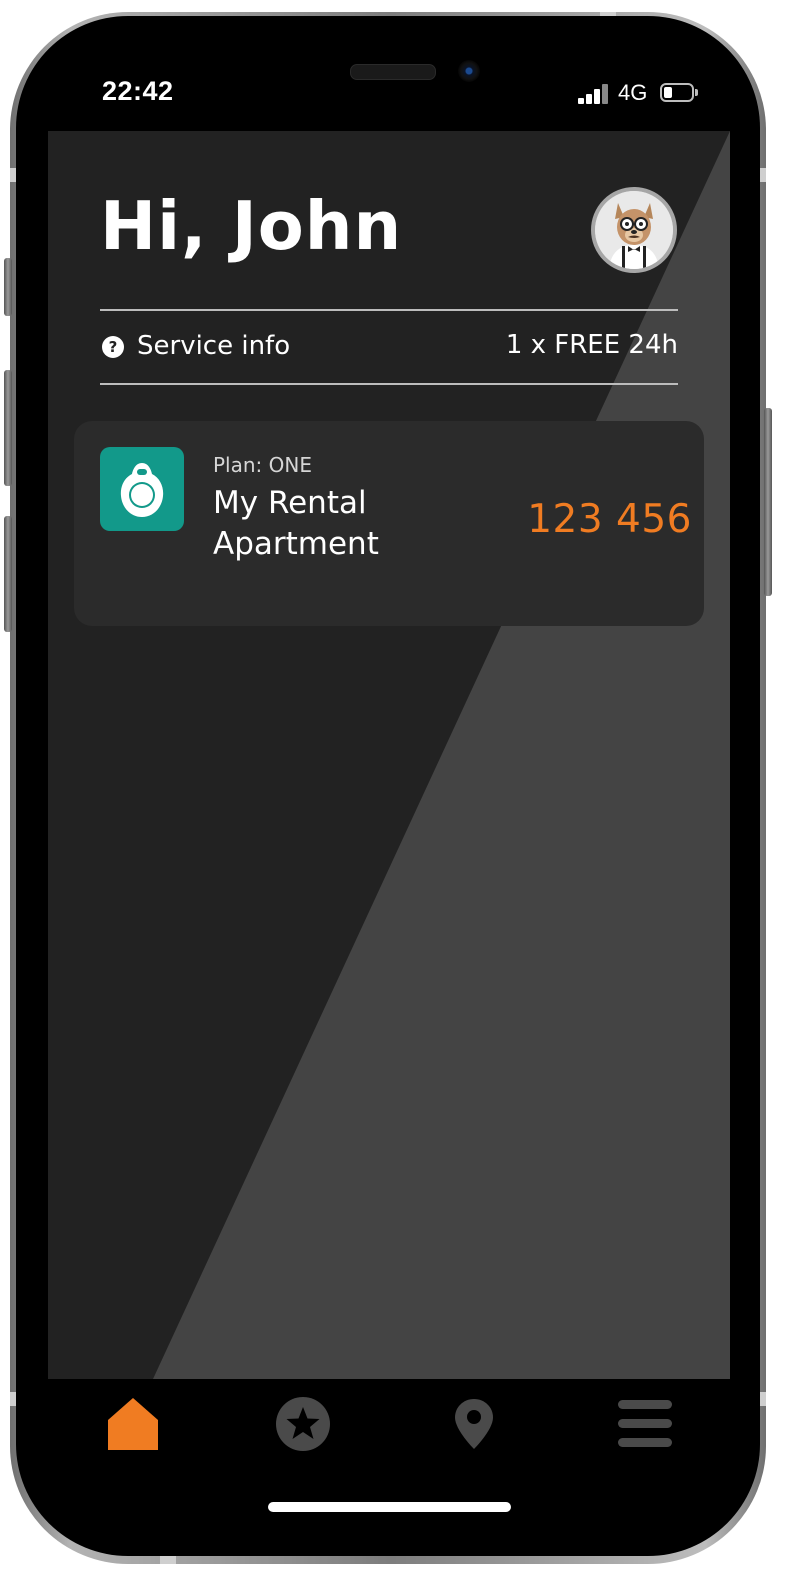 The width and height of the screenshot is (791, 1588). I want to click on side-button-power, so click(768, 502).